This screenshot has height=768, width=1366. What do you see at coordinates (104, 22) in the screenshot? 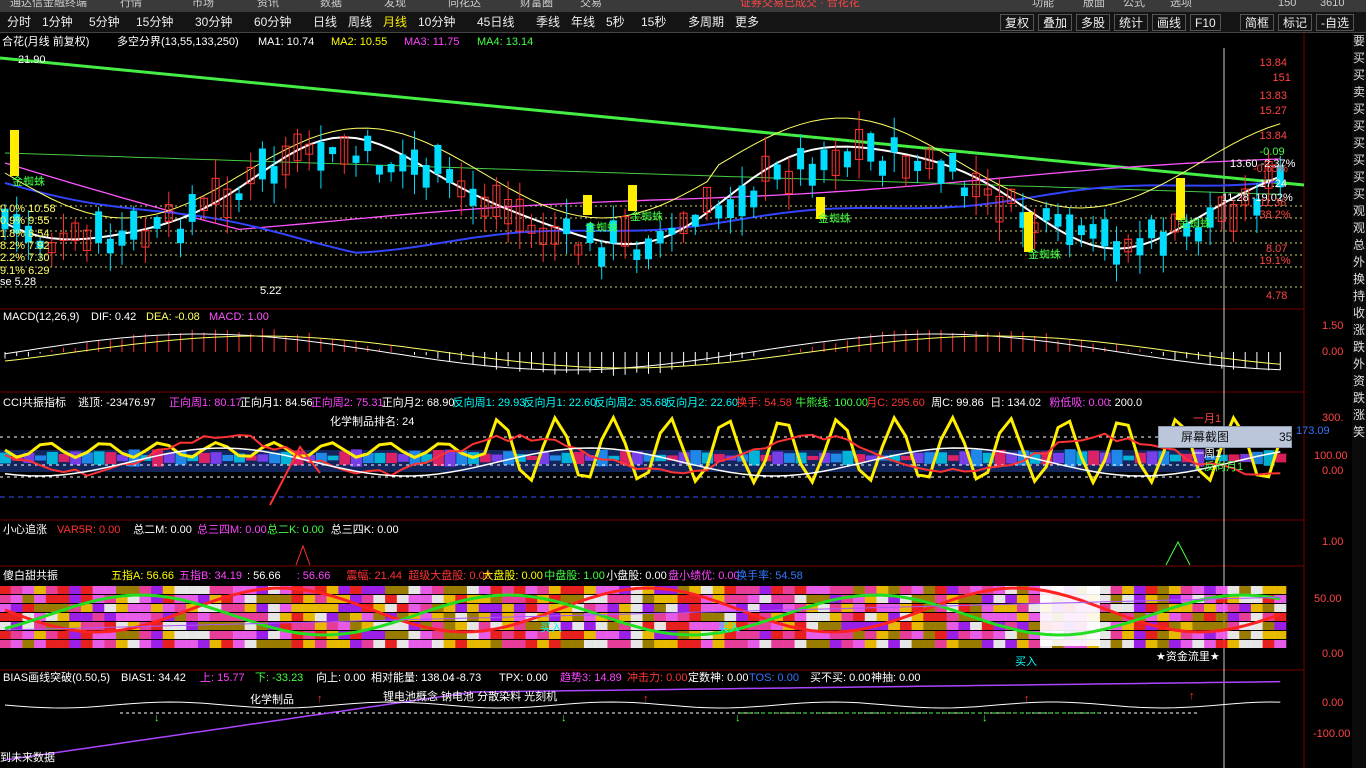
I see `period-tab: 5分钟` at bounding box center [104, 22].